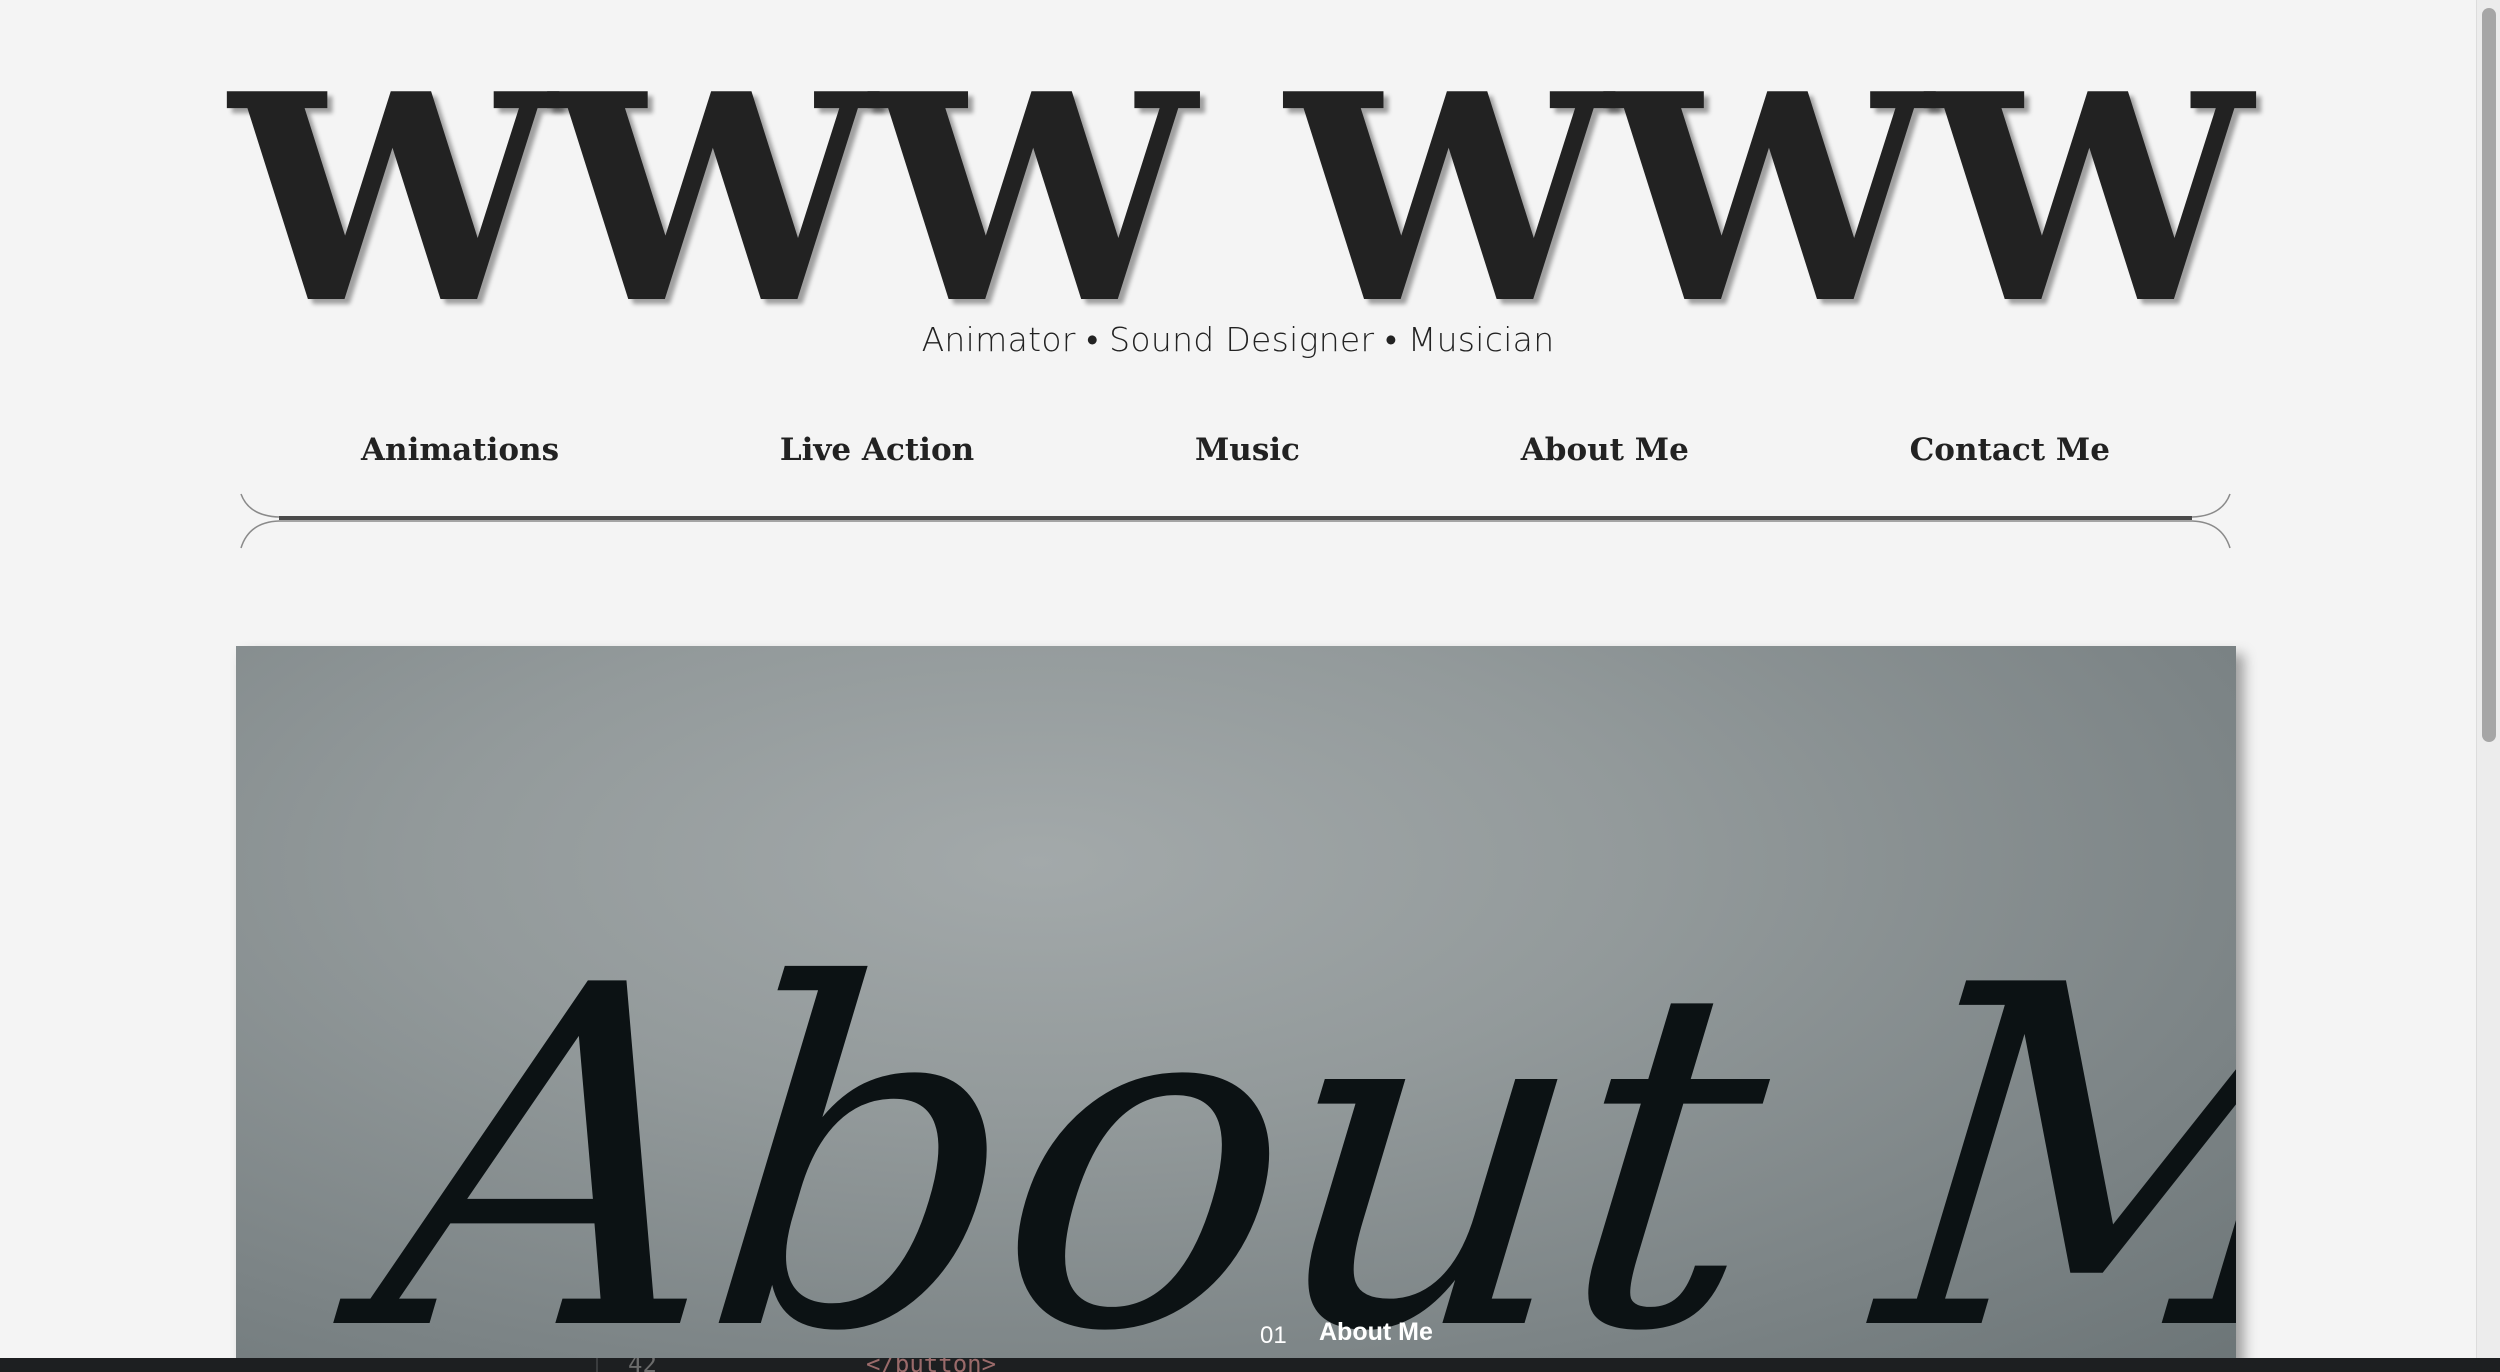 The height and width of the screenshot is (1372, 2500). What do you see at coordinates (1235, 521) in the screenshot?
I see `nav-divider` at bounding box center [1235, 521].